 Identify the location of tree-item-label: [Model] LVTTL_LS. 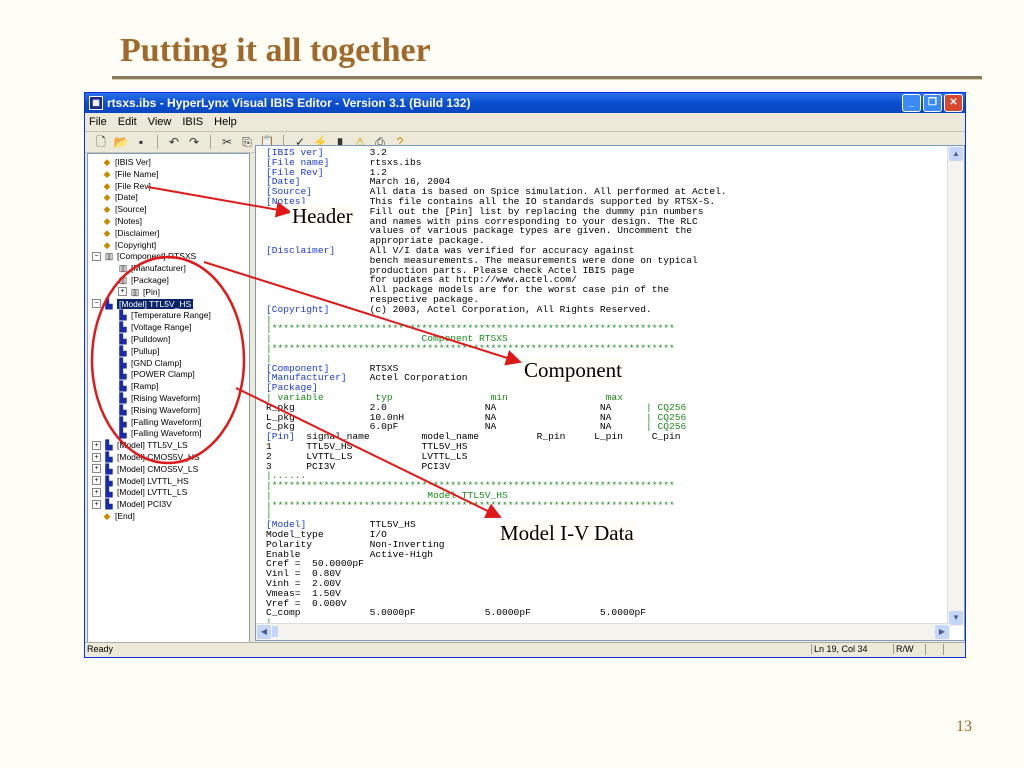
(152, 492).